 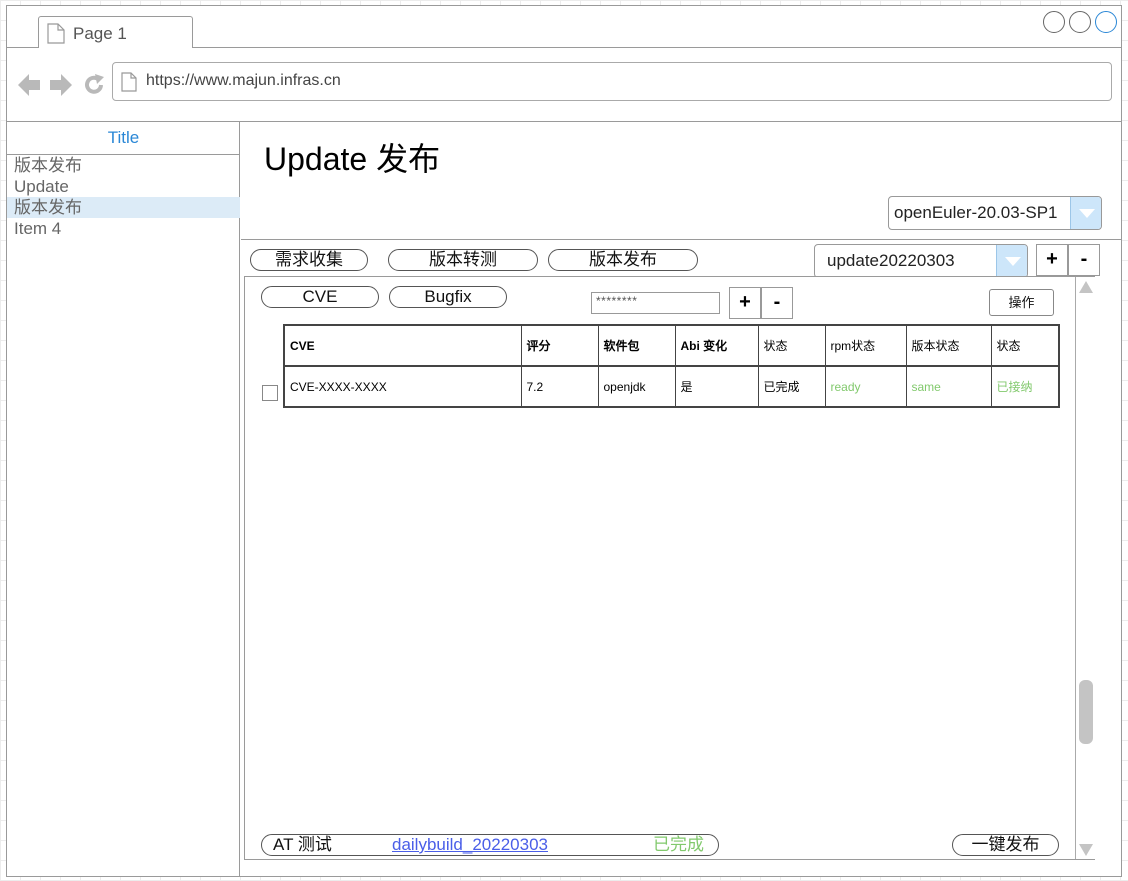 What do you see at coordinates (1052, 260) in the screenshot?
I see `add-update-button: +` at bounding box center [1052, 260].